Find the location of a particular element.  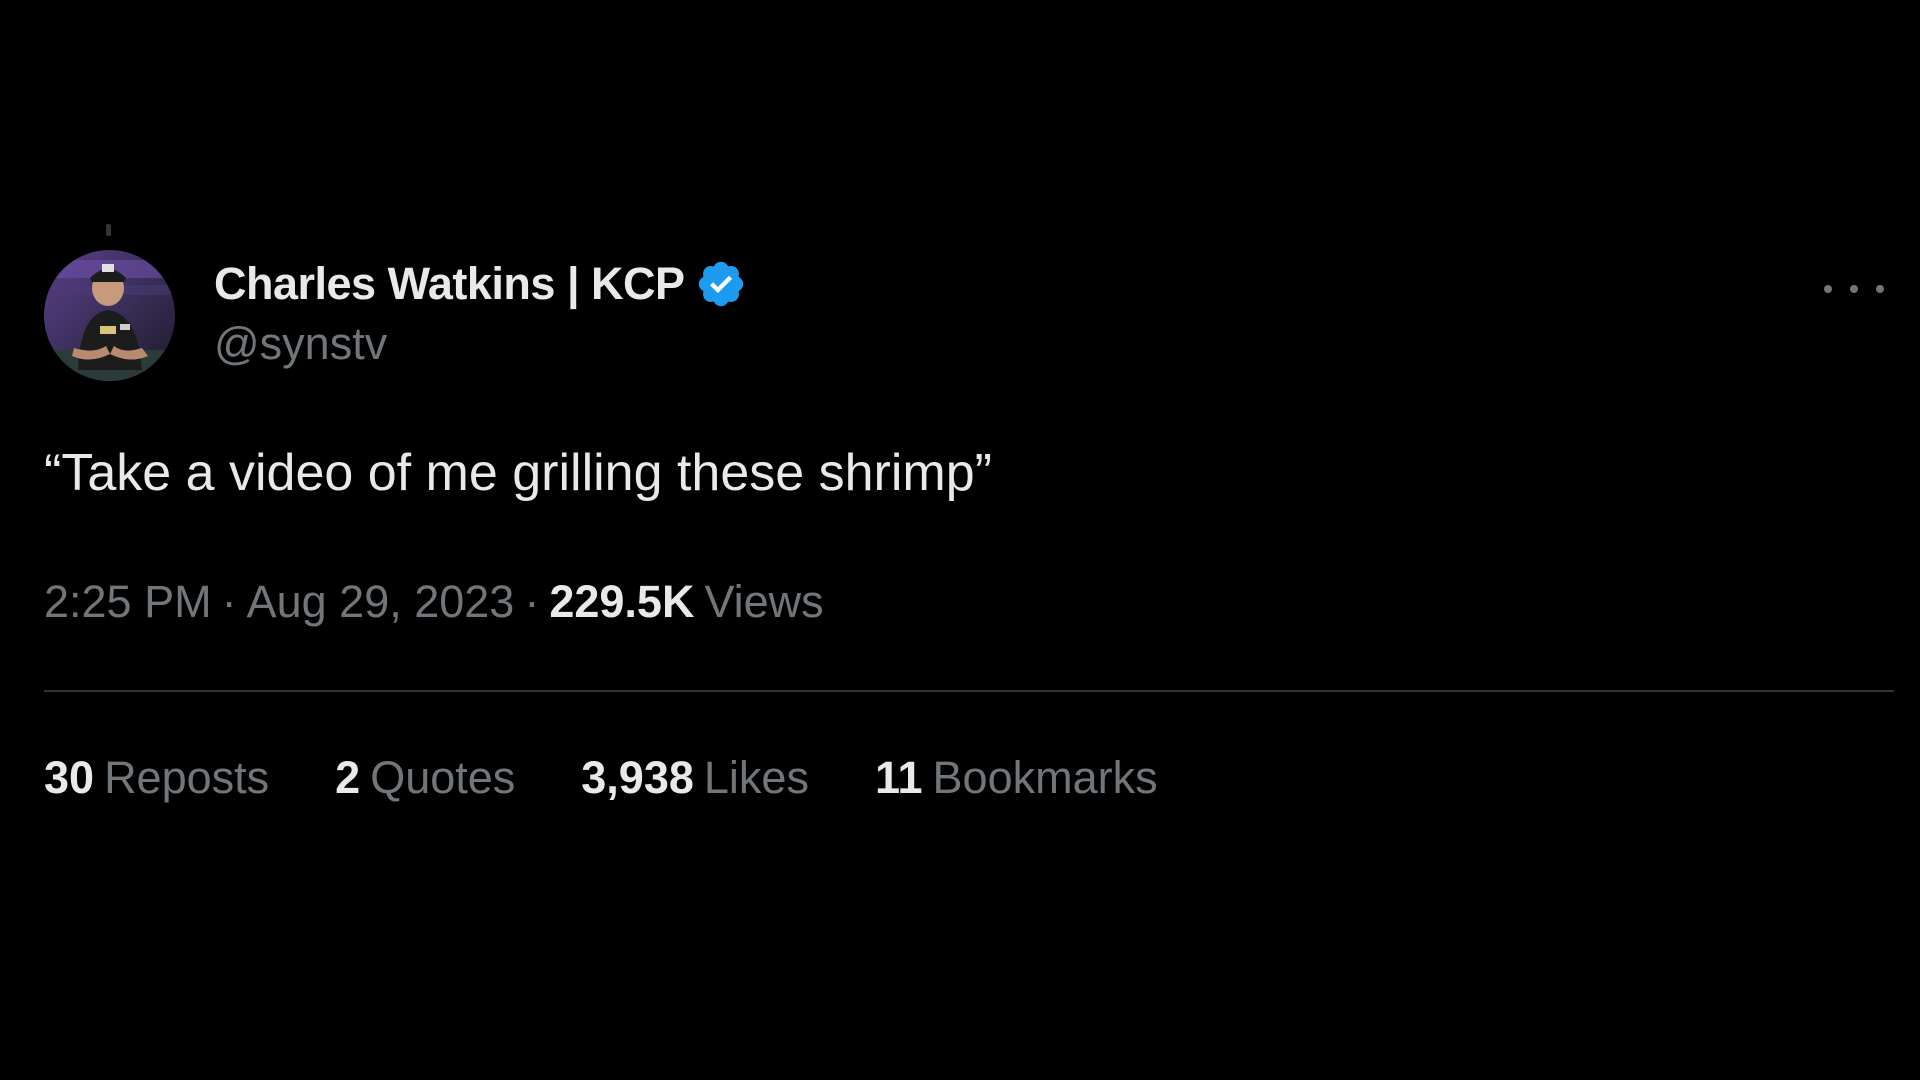

views-count: 229.5K is located at coordinates (622, 601).